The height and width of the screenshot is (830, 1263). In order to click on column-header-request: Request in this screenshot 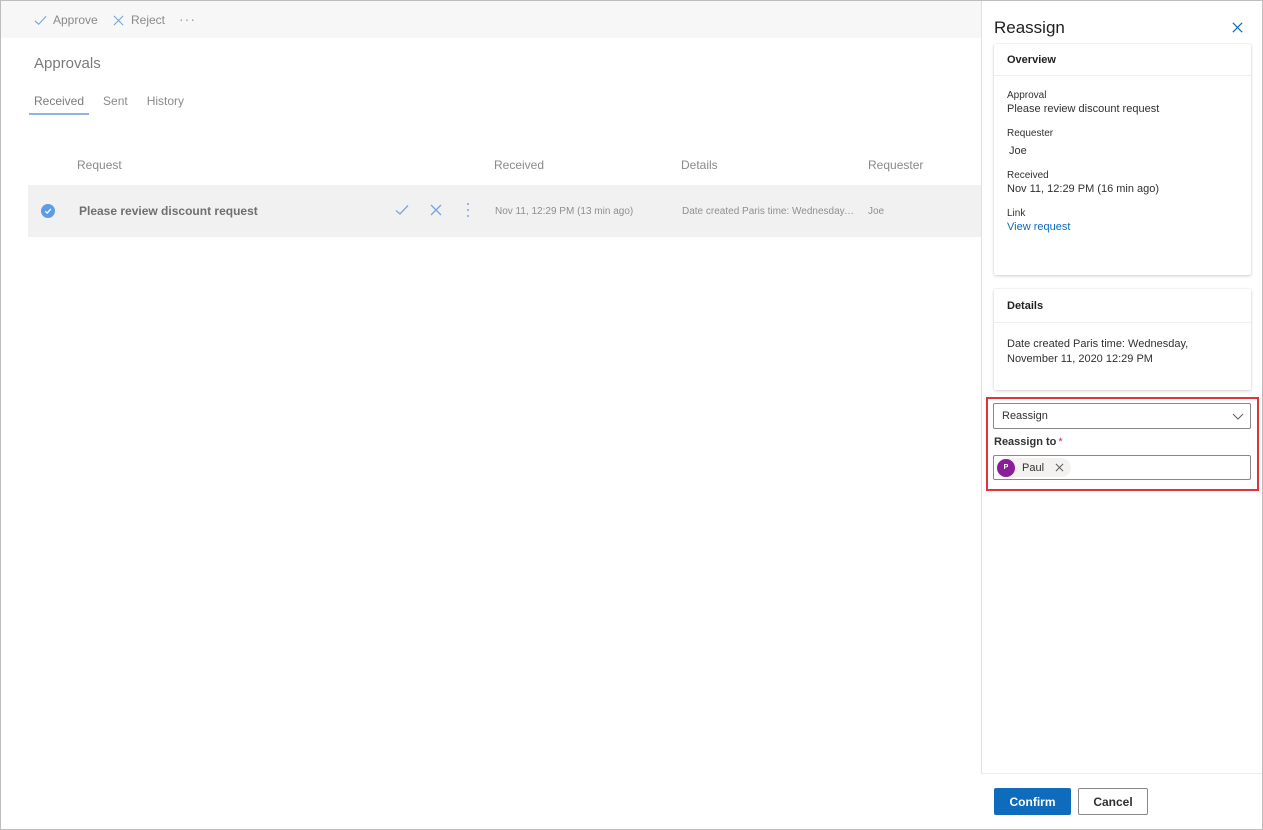, I will do `click(99, 165)`.